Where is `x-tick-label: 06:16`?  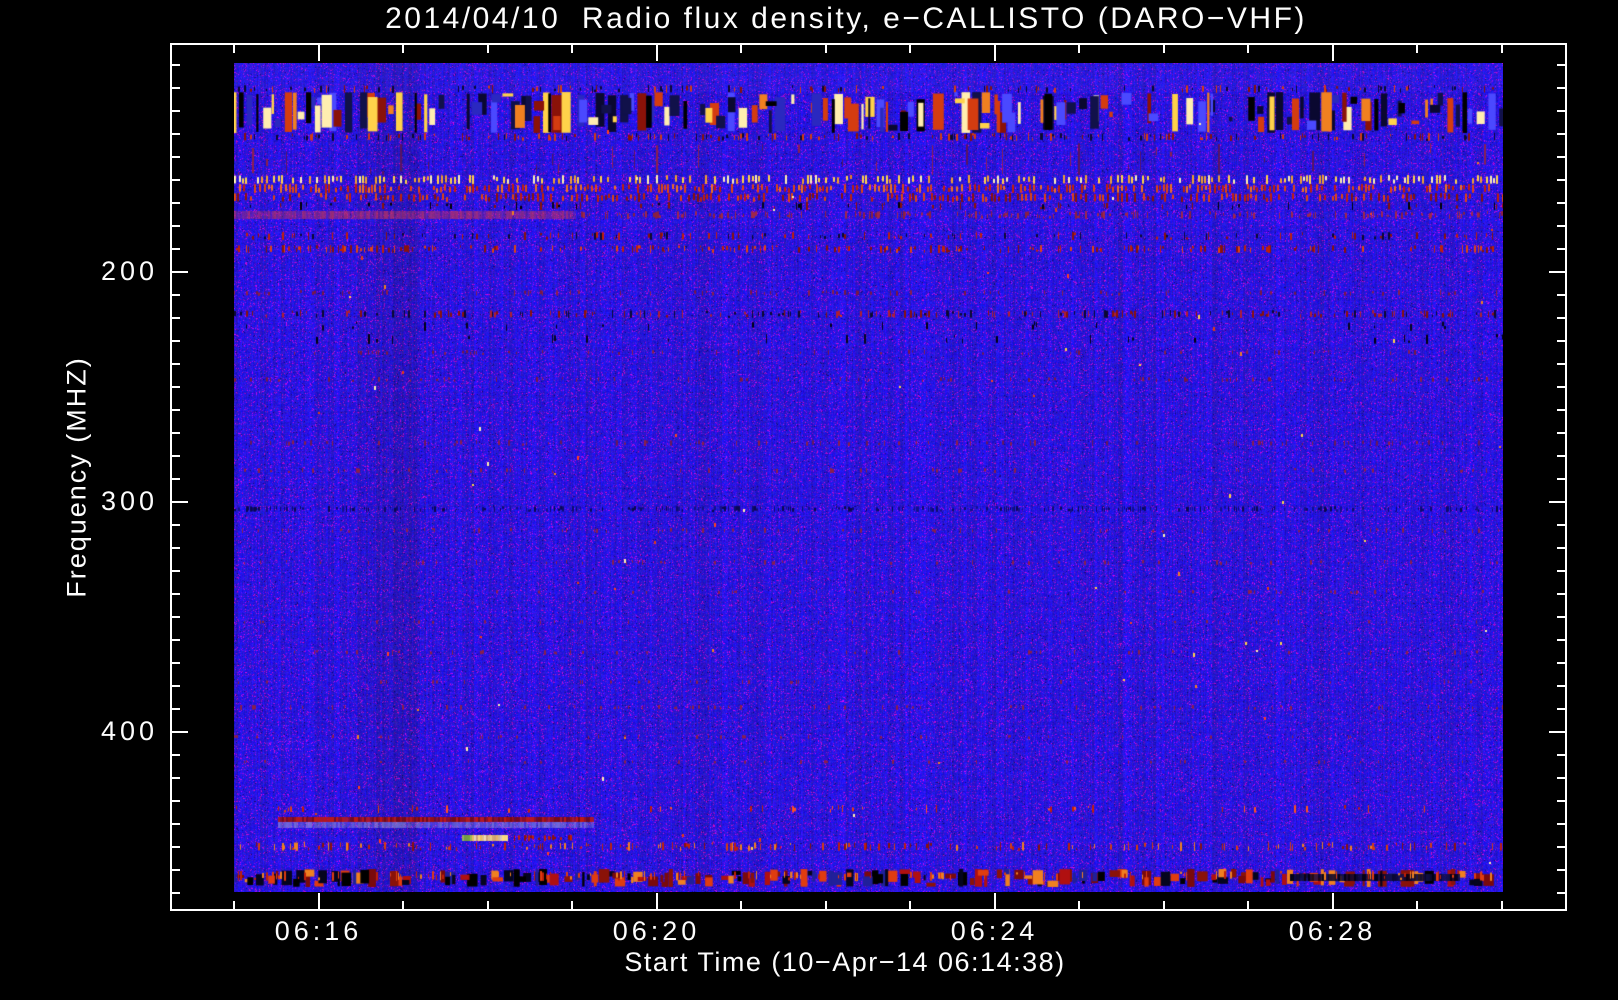
x-tick-label: 06:16 is located at coordinates (318, 931).